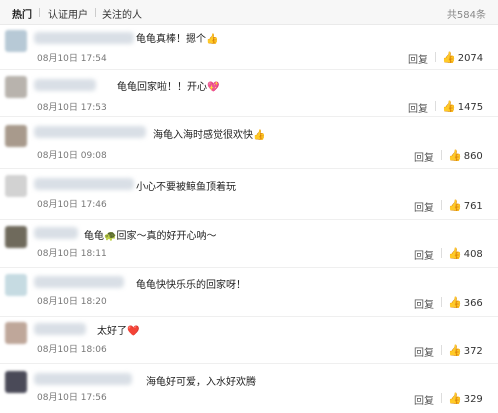  I want to click on comment-time: 08月10日 09:08, so click(72, 156).